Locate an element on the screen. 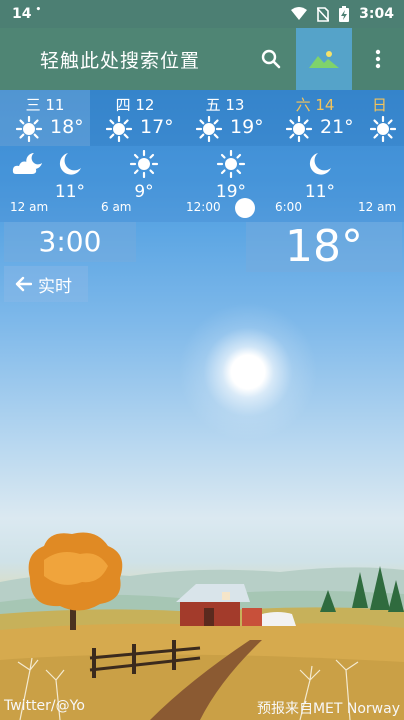 The height and width of the screenshot is (720, 404). time-label: 6:00 is located at coordinates (288, 207).